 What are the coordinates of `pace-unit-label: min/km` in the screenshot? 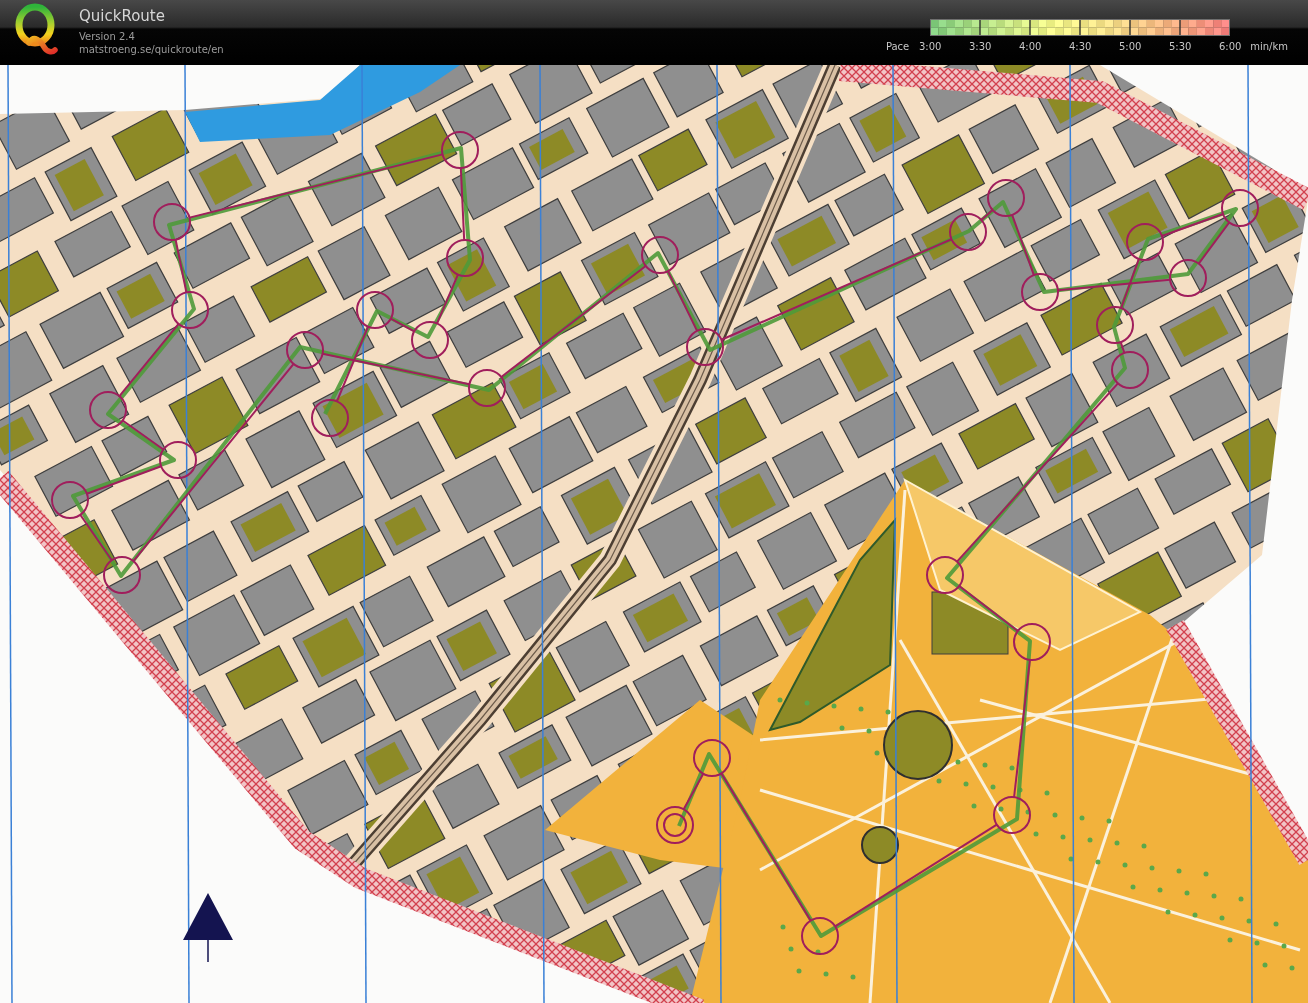 It's located at (1269, 46).